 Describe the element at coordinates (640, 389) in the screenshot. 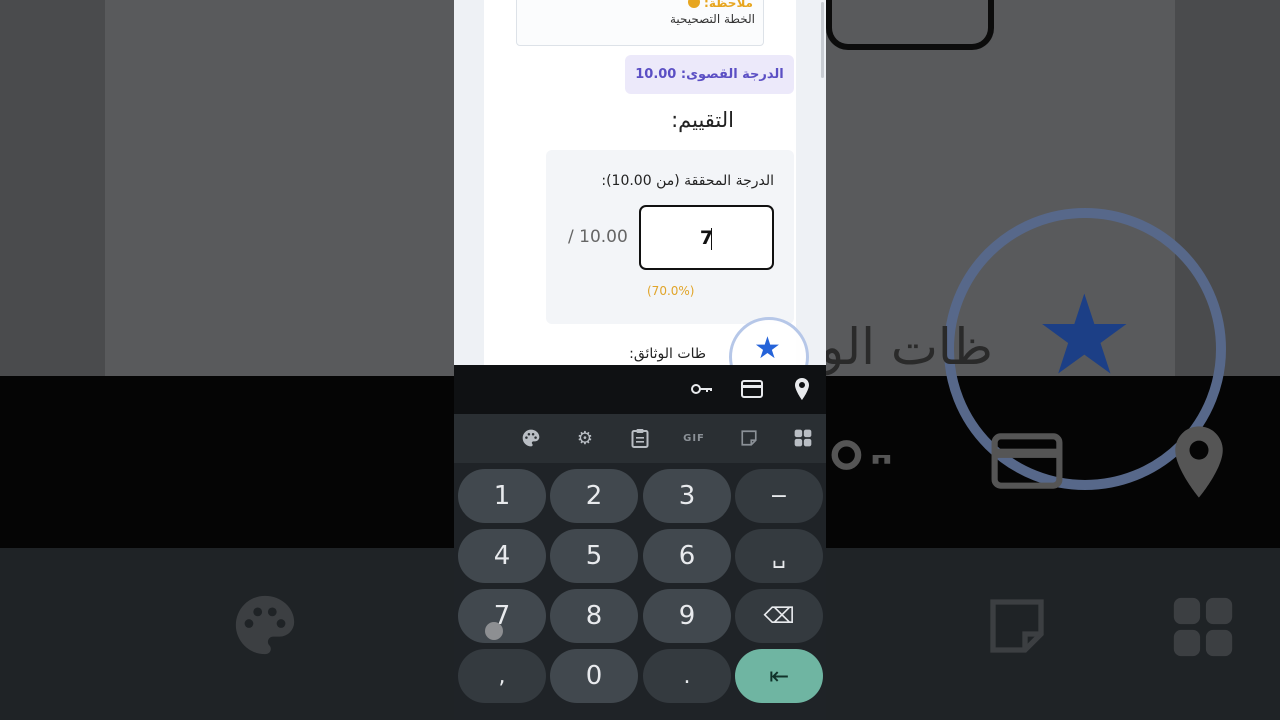

I see `autofill-bar` at that location.